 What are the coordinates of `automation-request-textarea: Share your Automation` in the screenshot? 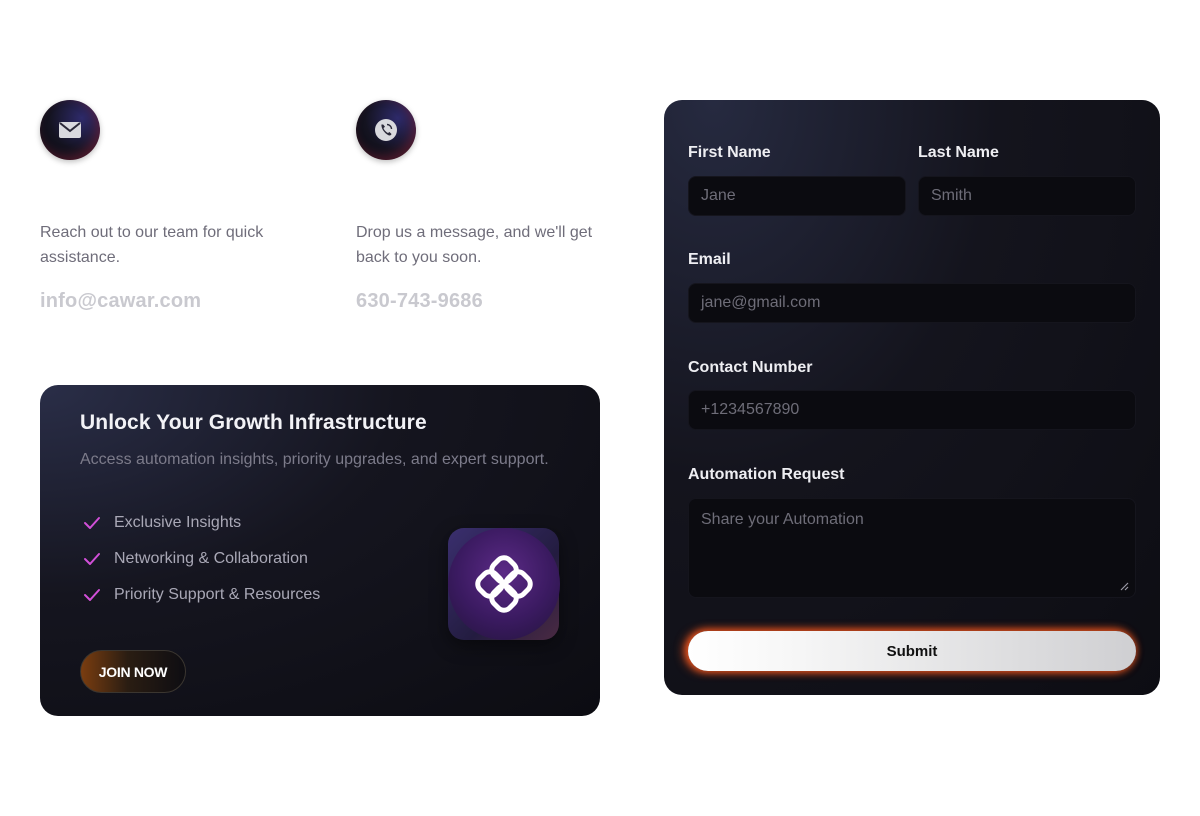 It's located at (912, 548).